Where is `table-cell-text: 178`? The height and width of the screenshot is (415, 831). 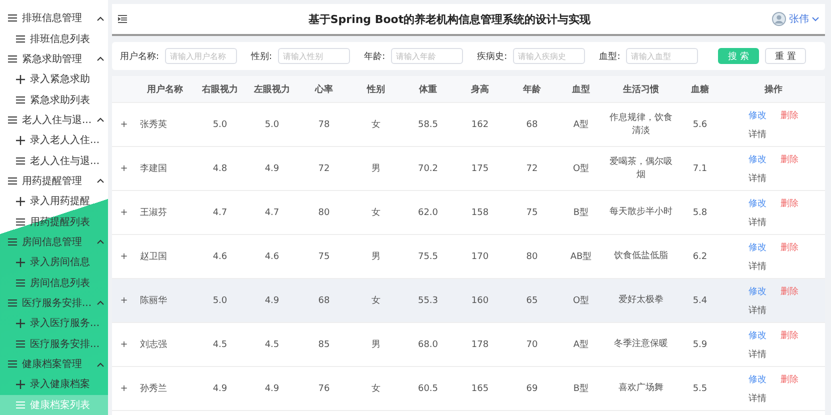
table-cell-text: 178 is located at coordinates (480, 345).